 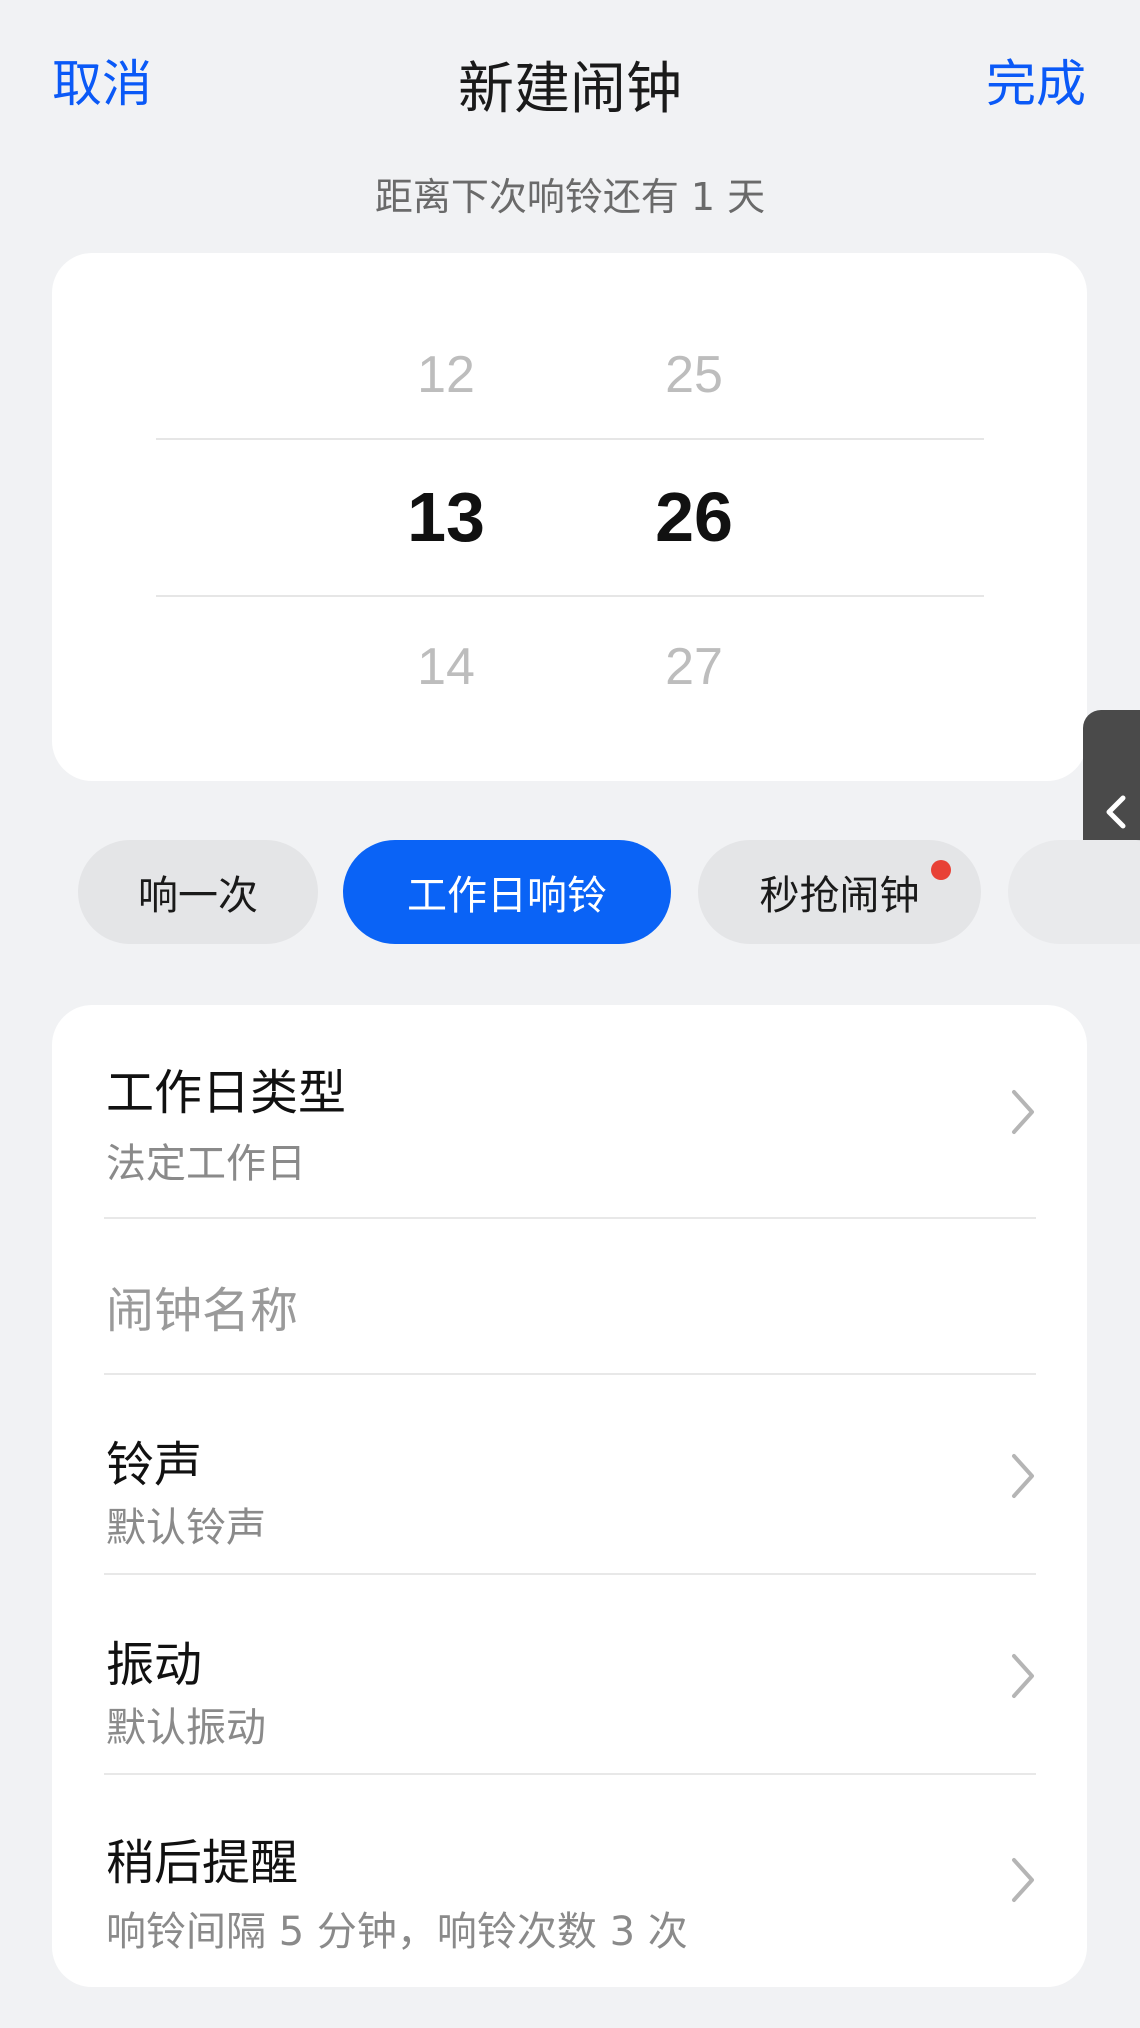 What do you see at coordinates (1116, 812) in the screenshot?
I see `chevron-left-icon` at bounding box center [1116, 812].